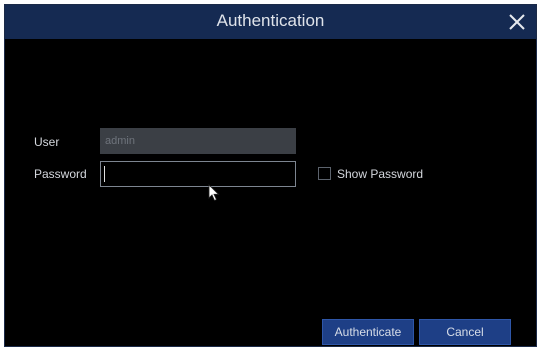 Image resolution: width=541 pixels, height=351 pixels. Describe the element at coordinates (47, 142) in the screenshot. I see `user-label: User` at that location.